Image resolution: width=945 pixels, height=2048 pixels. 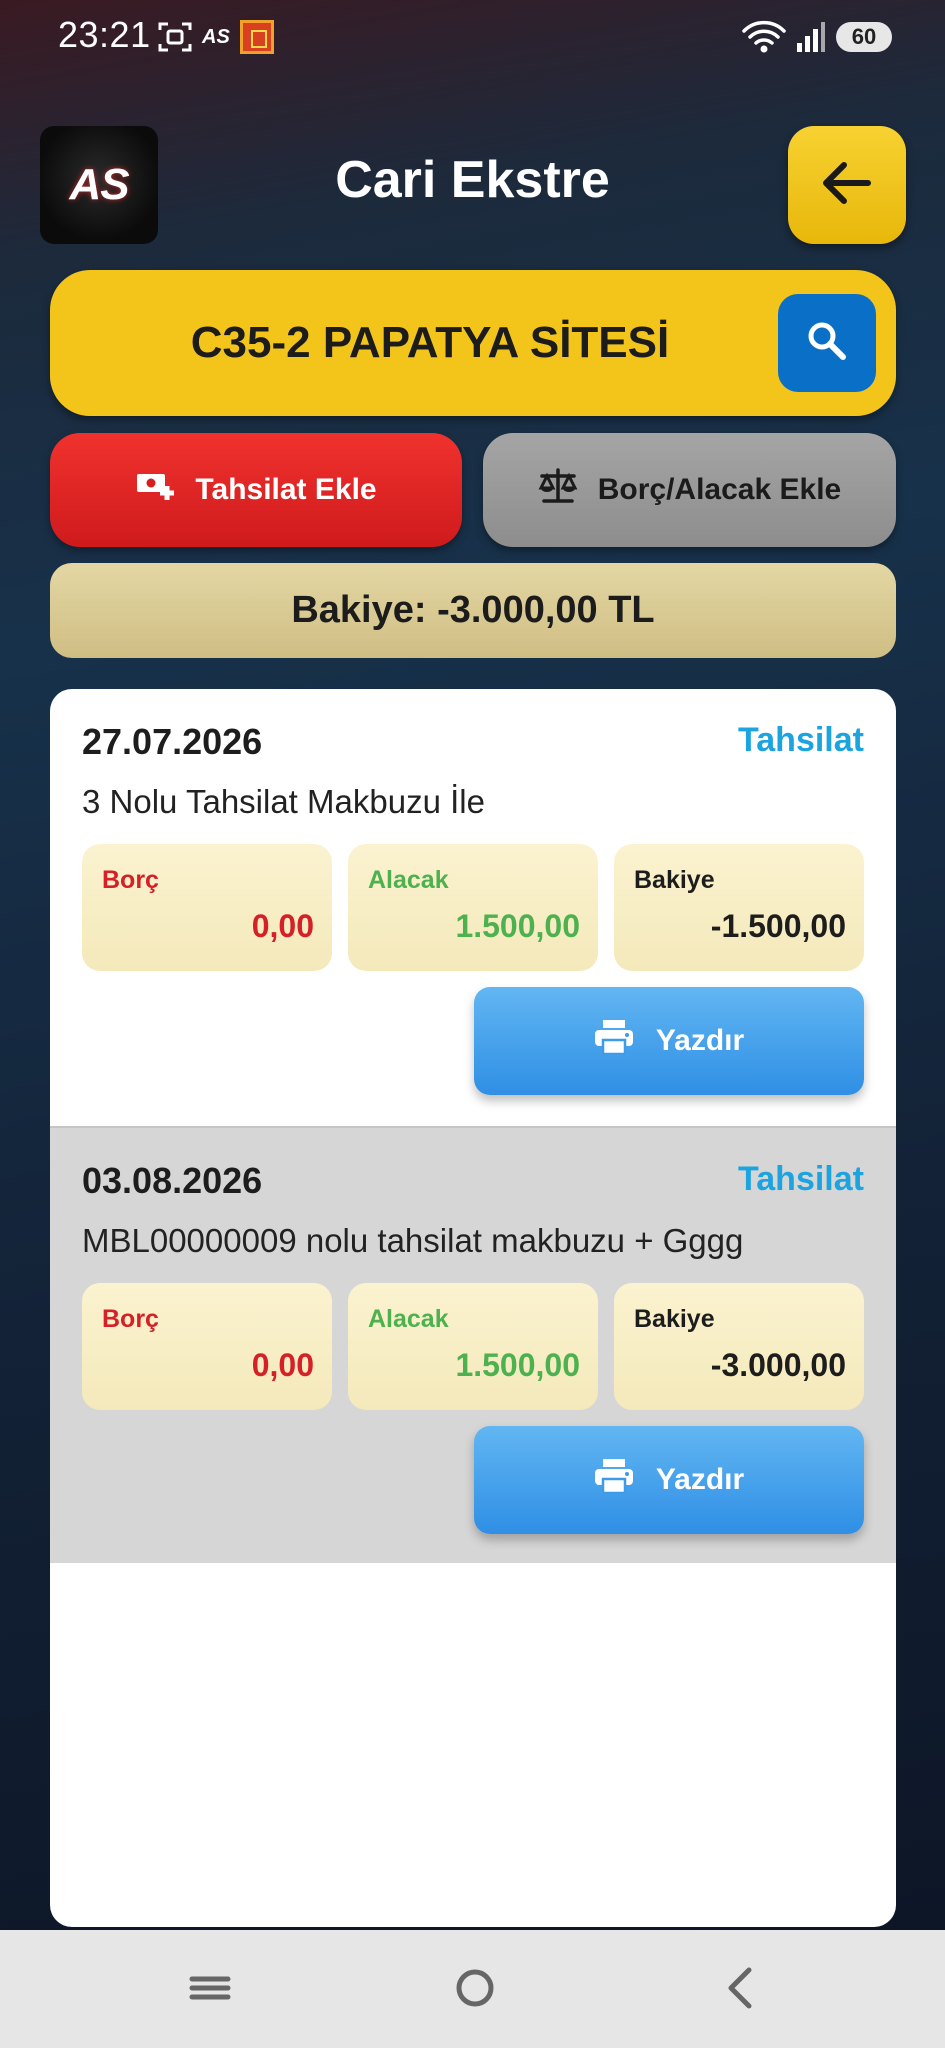 What do you see at coordinates (155, 490) in the screenshot?
I see `add-payment-icon` at bounding box center [155, 490].